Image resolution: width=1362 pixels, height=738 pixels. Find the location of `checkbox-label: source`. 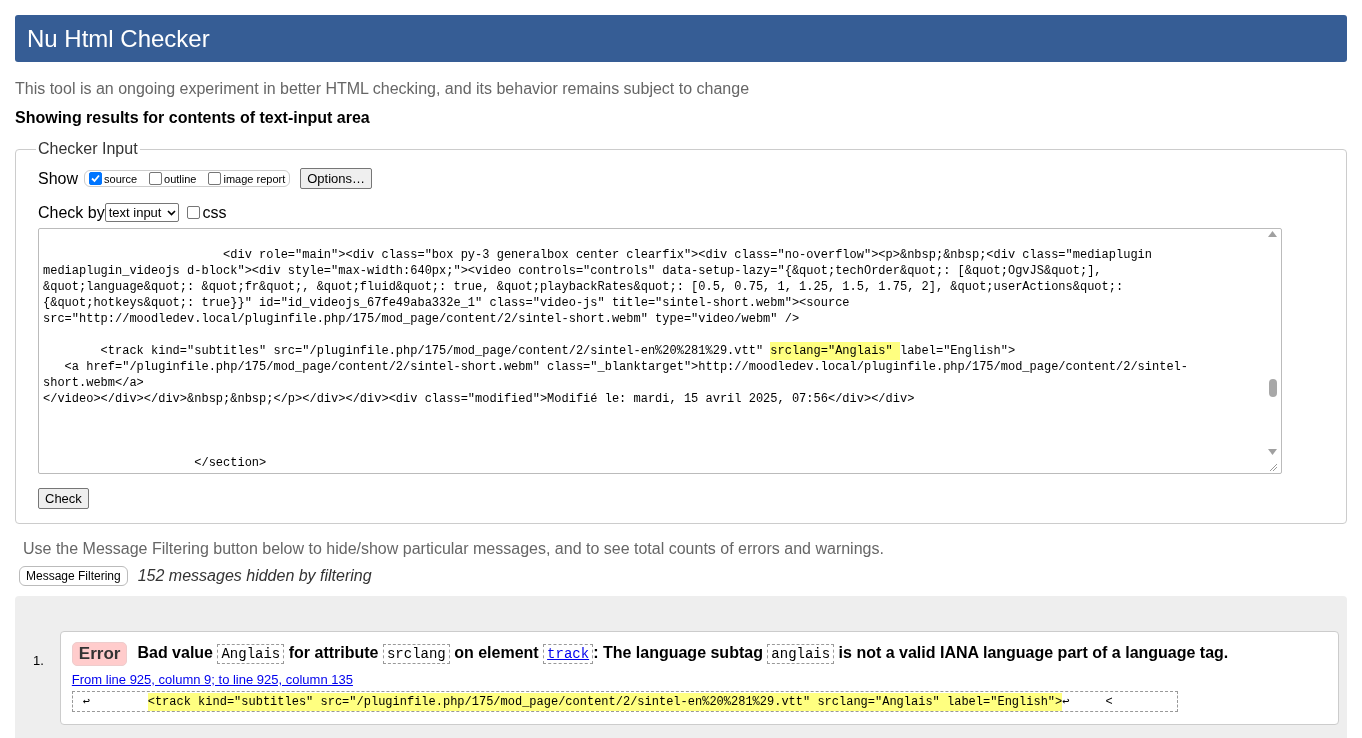

checkbox-label: source is located at coordinates (121, 178).